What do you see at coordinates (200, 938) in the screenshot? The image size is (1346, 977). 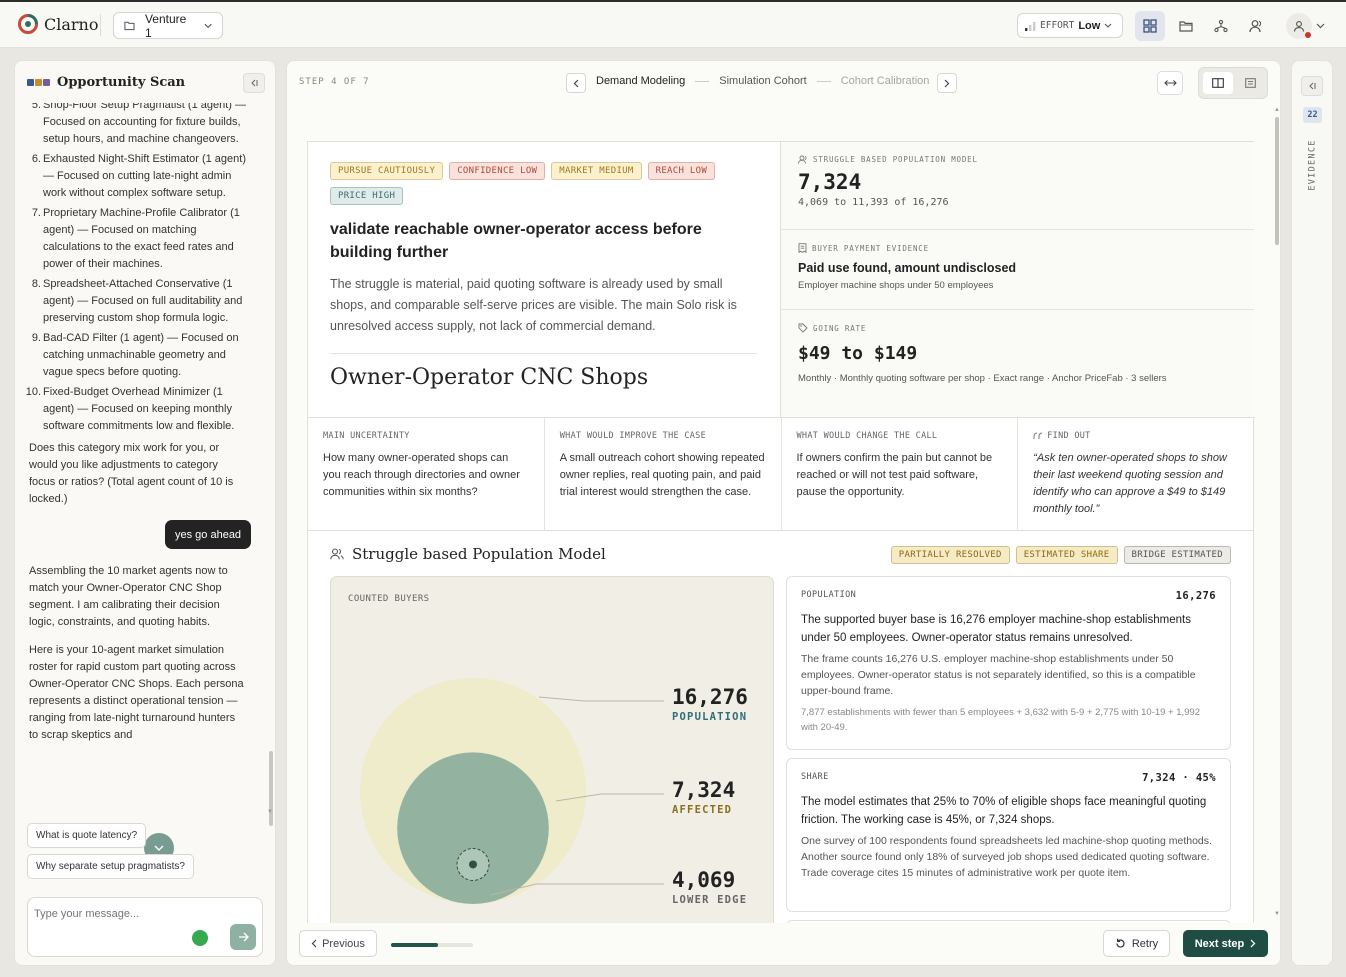 I see `assistant-bot-icon` at bounding box center [200, 938].